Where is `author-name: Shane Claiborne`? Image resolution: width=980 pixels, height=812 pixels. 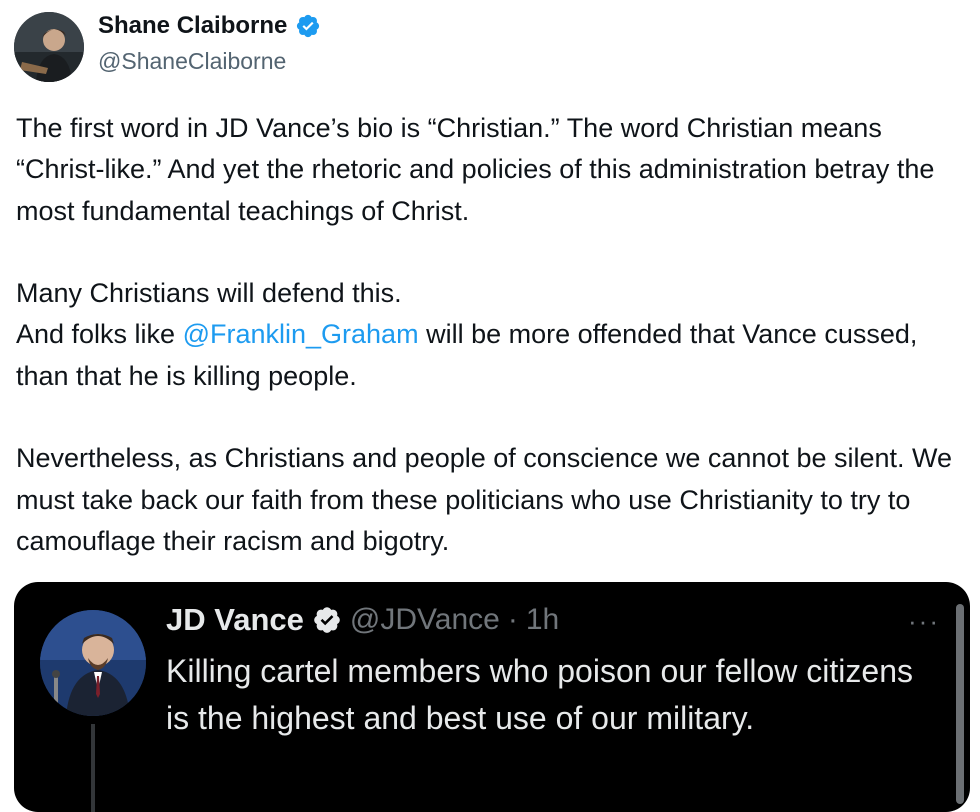
author-name: Shane Claiborne is located at coordinates (192, 26).